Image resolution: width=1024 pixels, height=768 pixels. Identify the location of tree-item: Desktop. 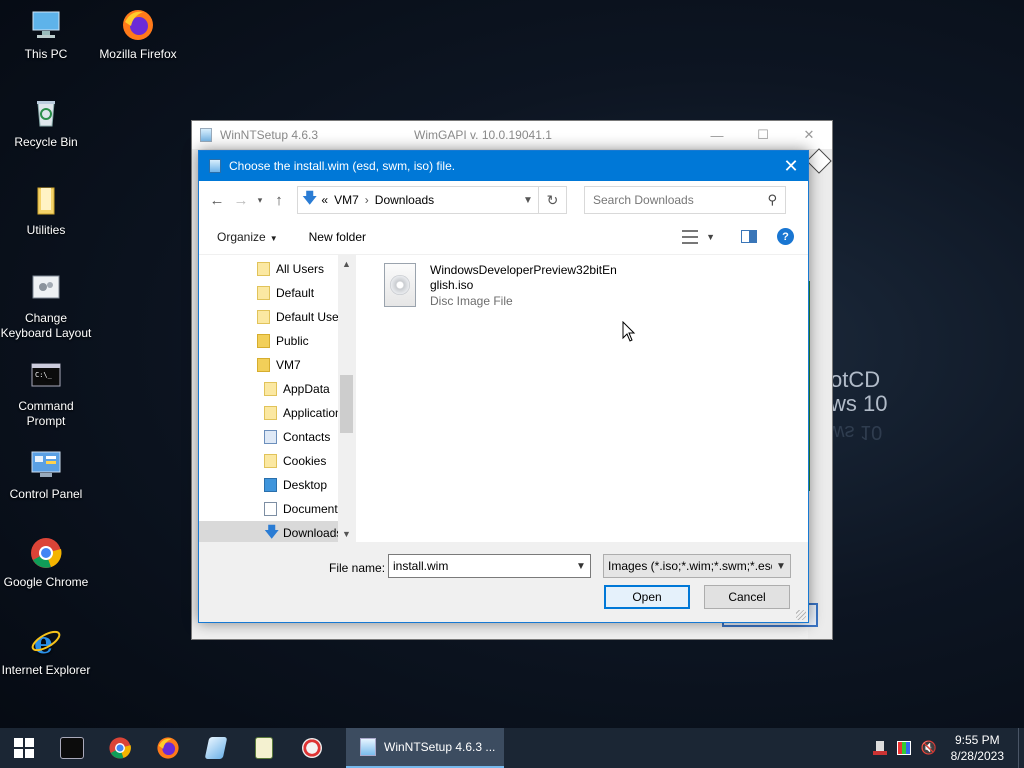
(277, 485).